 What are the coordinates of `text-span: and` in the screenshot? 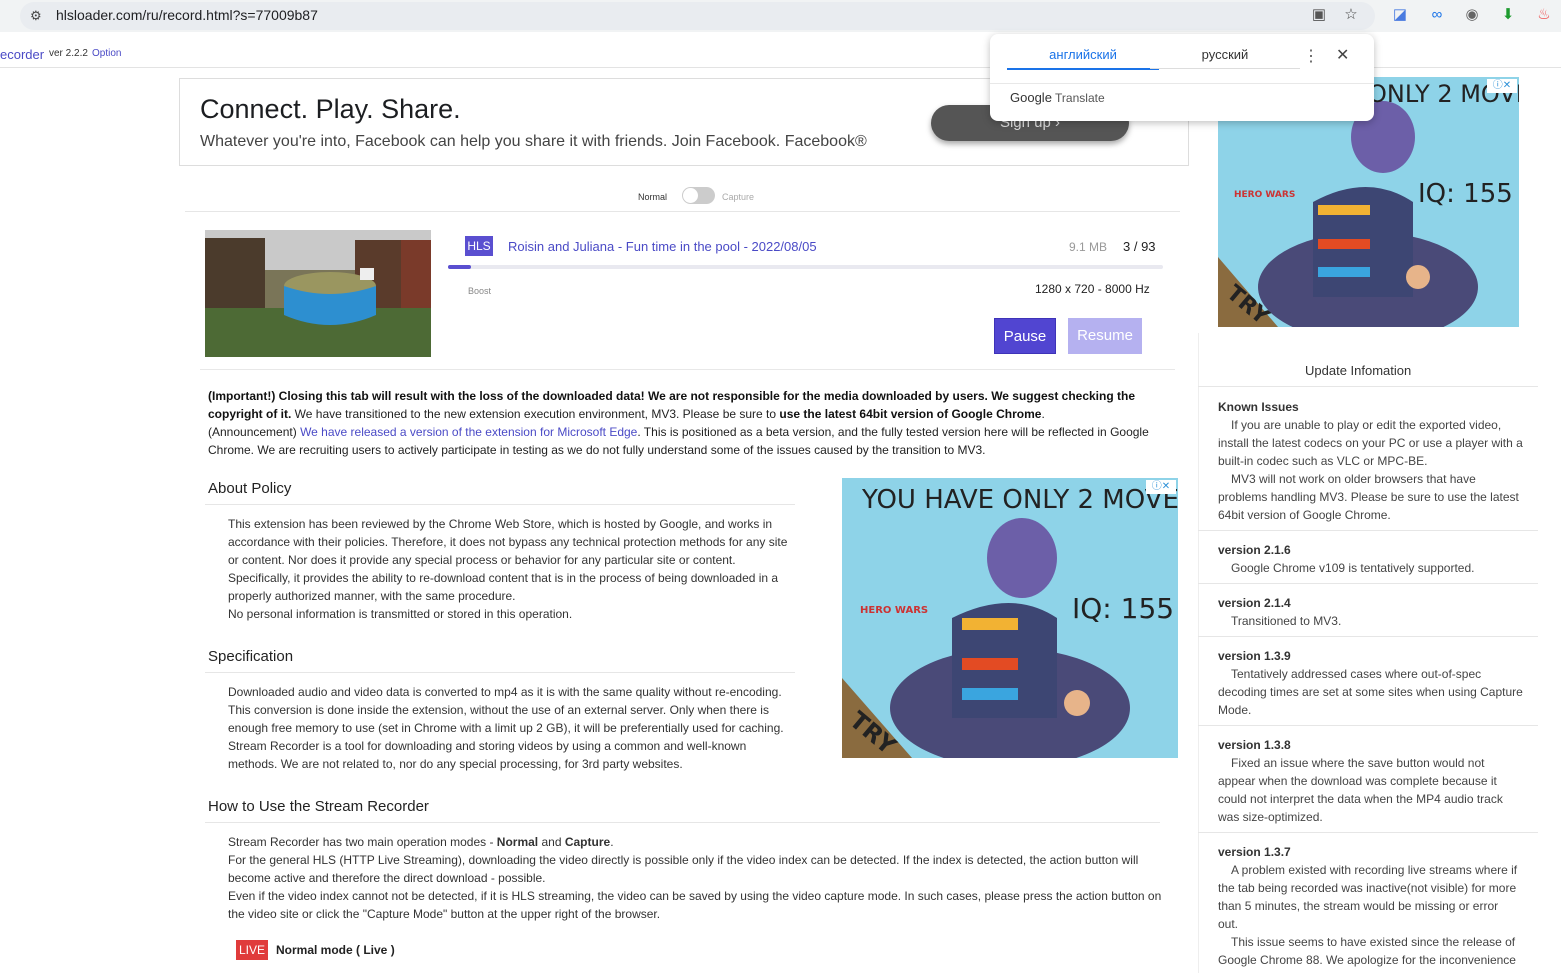 It's located at (551, 842).